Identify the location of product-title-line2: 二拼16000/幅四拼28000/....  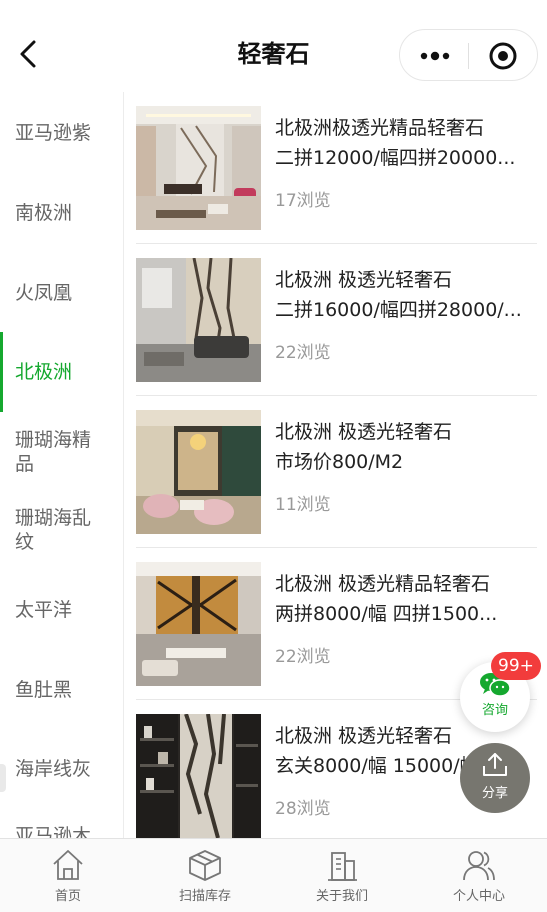
(398, 310).